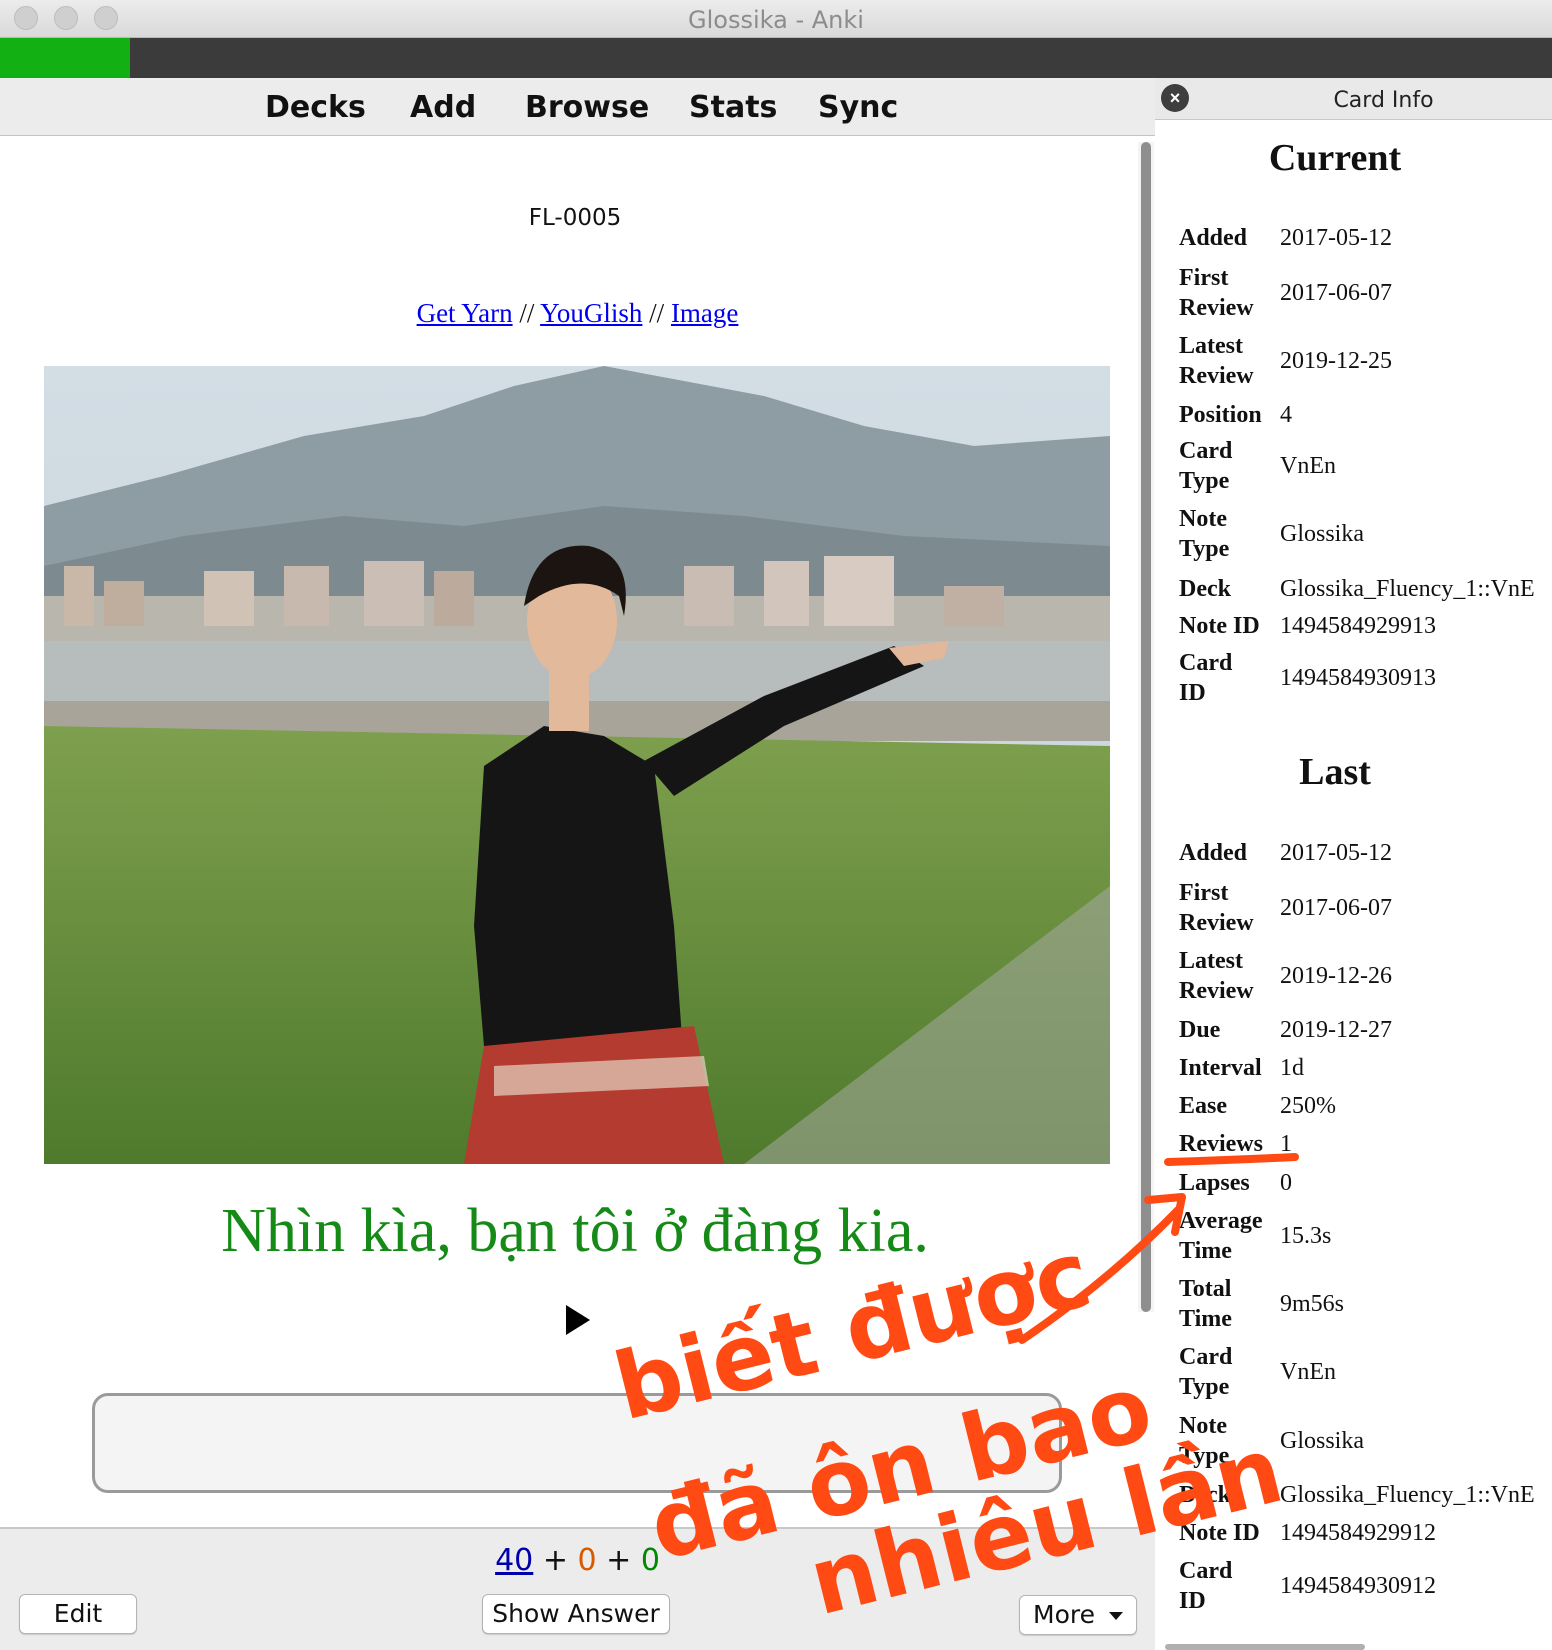 This screenshot has height=1650, width=1552. What do you see at coordinates (587, 1560) in the screenshot?
I see `learning-count: 0` at bounding box center [587, 1560].